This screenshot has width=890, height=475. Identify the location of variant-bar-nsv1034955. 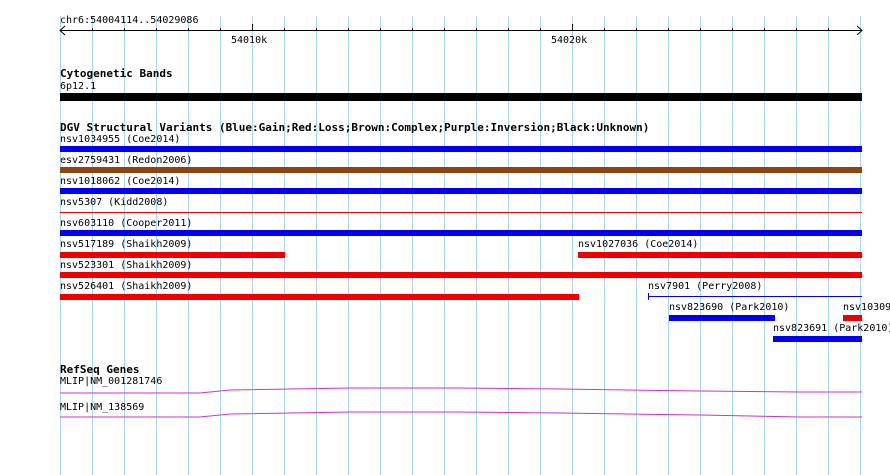
(461, 149).